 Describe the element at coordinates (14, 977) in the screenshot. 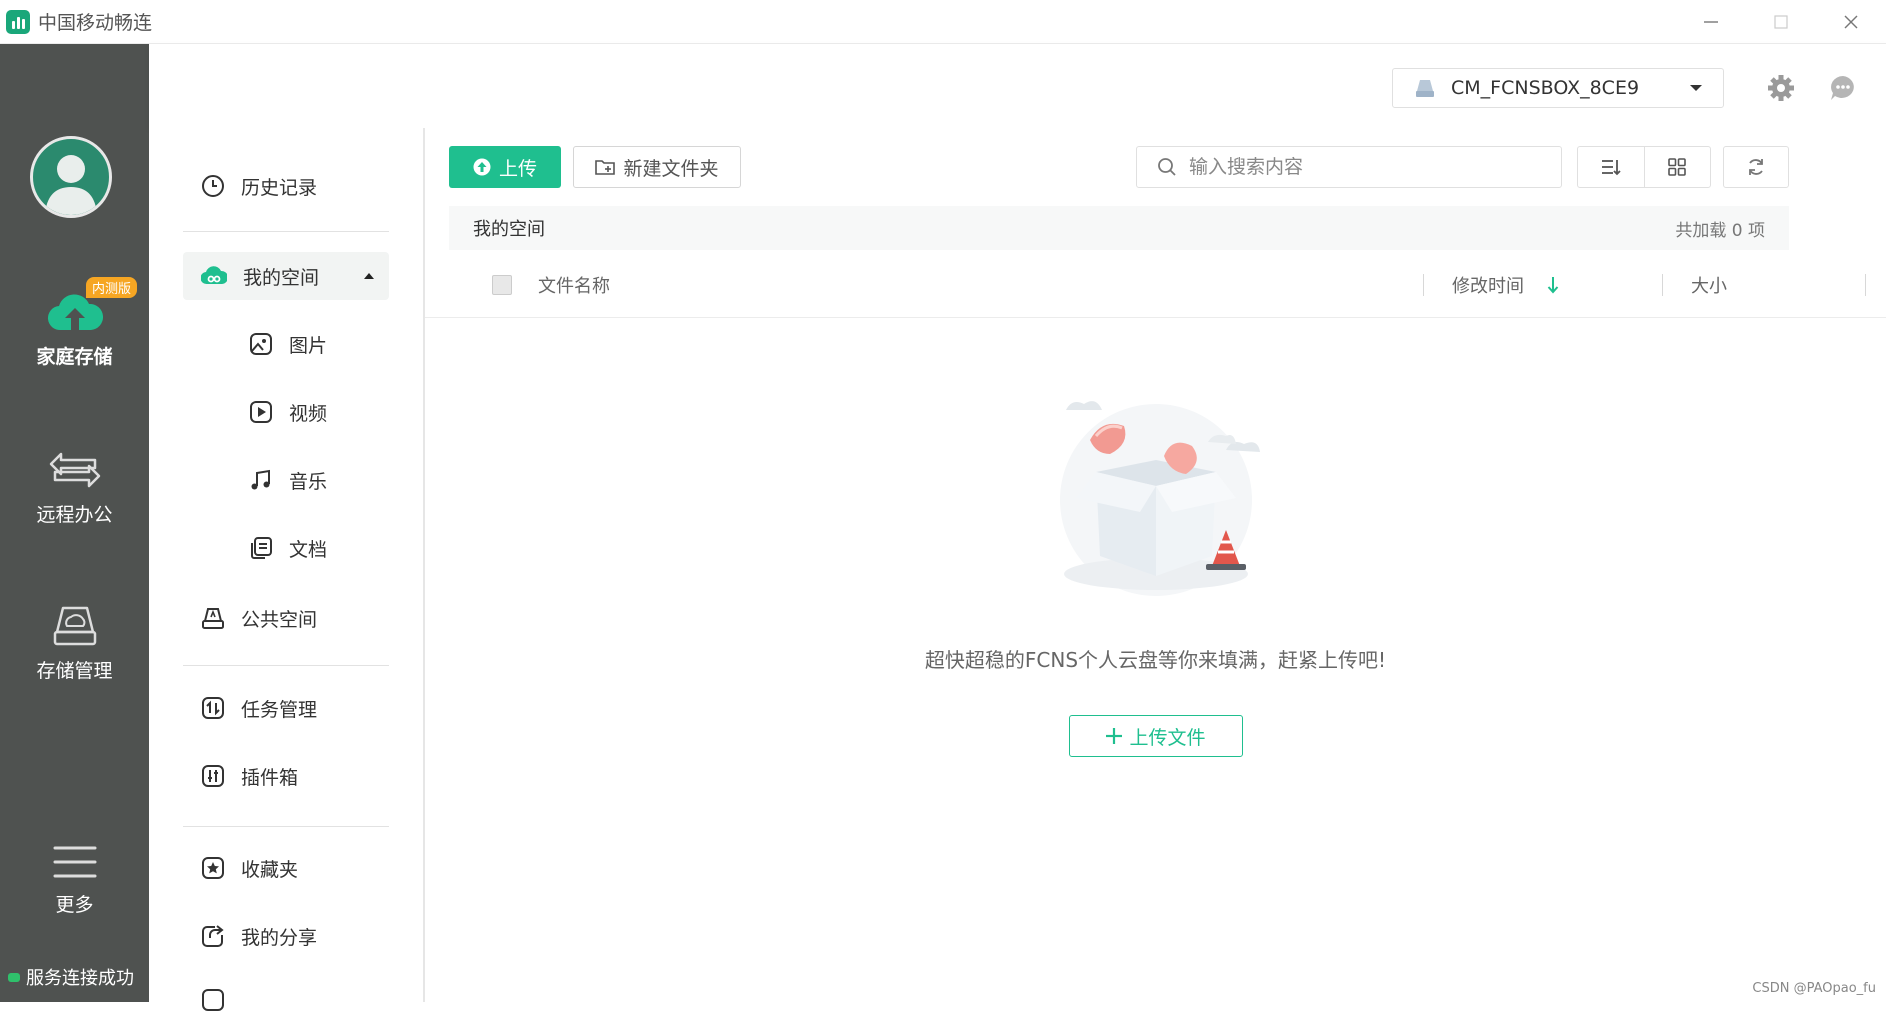

I see `status-indicator-icon` at that location.